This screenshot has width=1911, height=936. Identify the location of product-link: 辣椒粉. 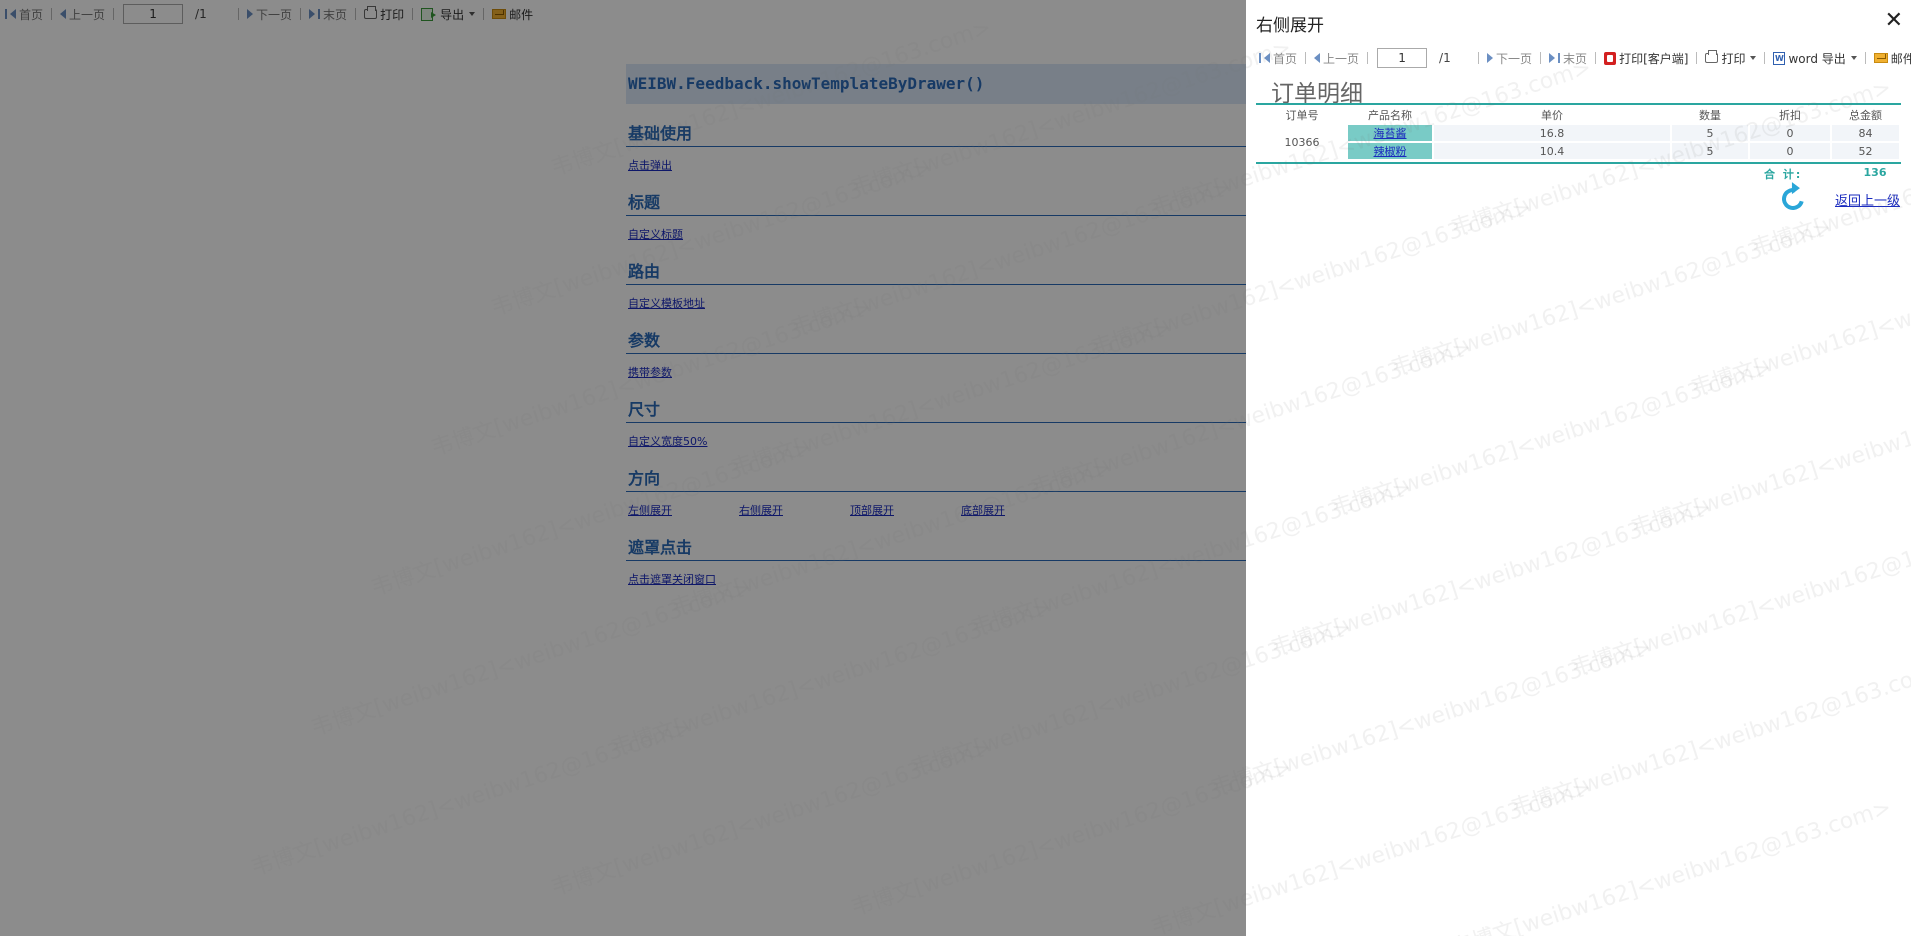
(1390, 151).